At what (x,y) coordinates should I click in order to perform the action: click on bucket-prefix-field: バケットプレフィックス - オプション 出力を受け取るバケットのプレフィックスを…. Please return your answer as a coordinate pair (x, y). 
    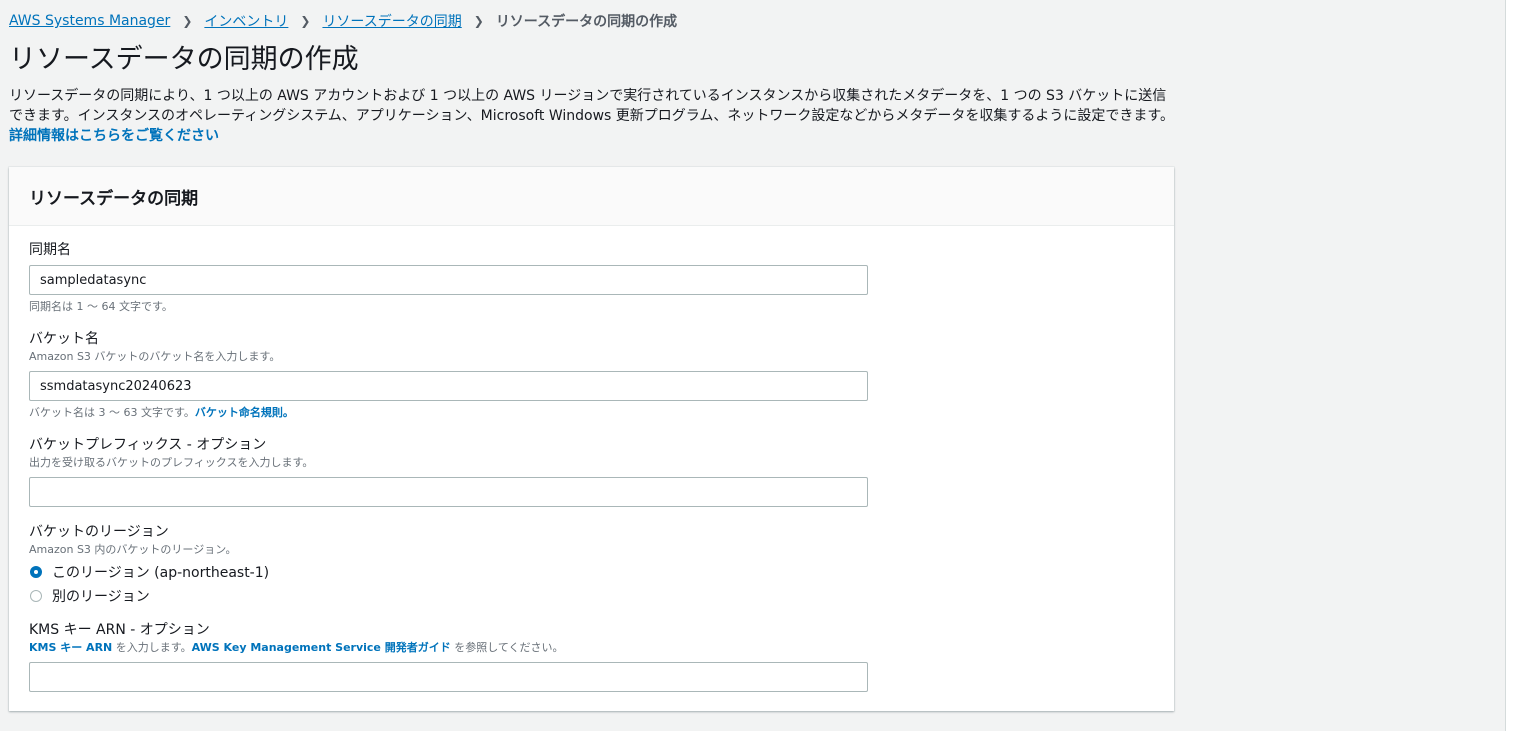
    Looking at the image, I should click on (591, 471).